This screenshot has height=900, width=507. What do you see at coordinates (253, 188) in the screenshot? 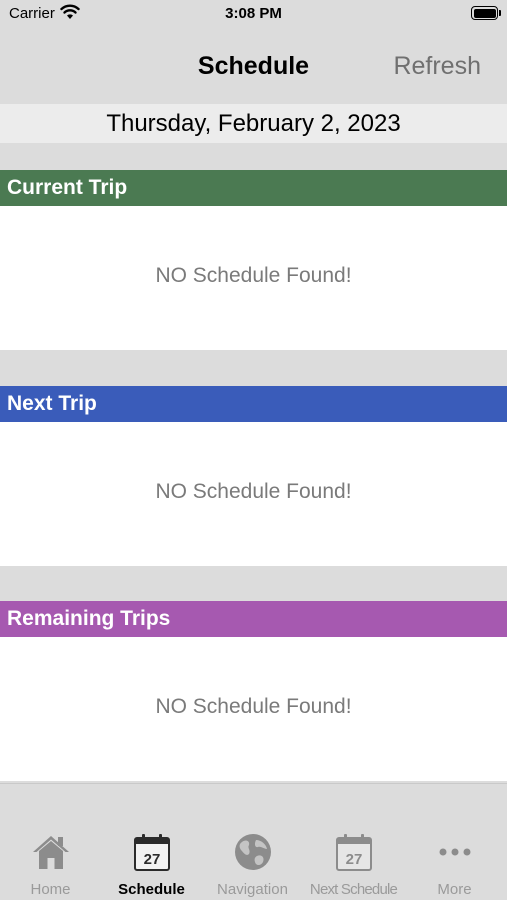
I see `current-trip-header: Current Trip` at bounding box center [253, 188].